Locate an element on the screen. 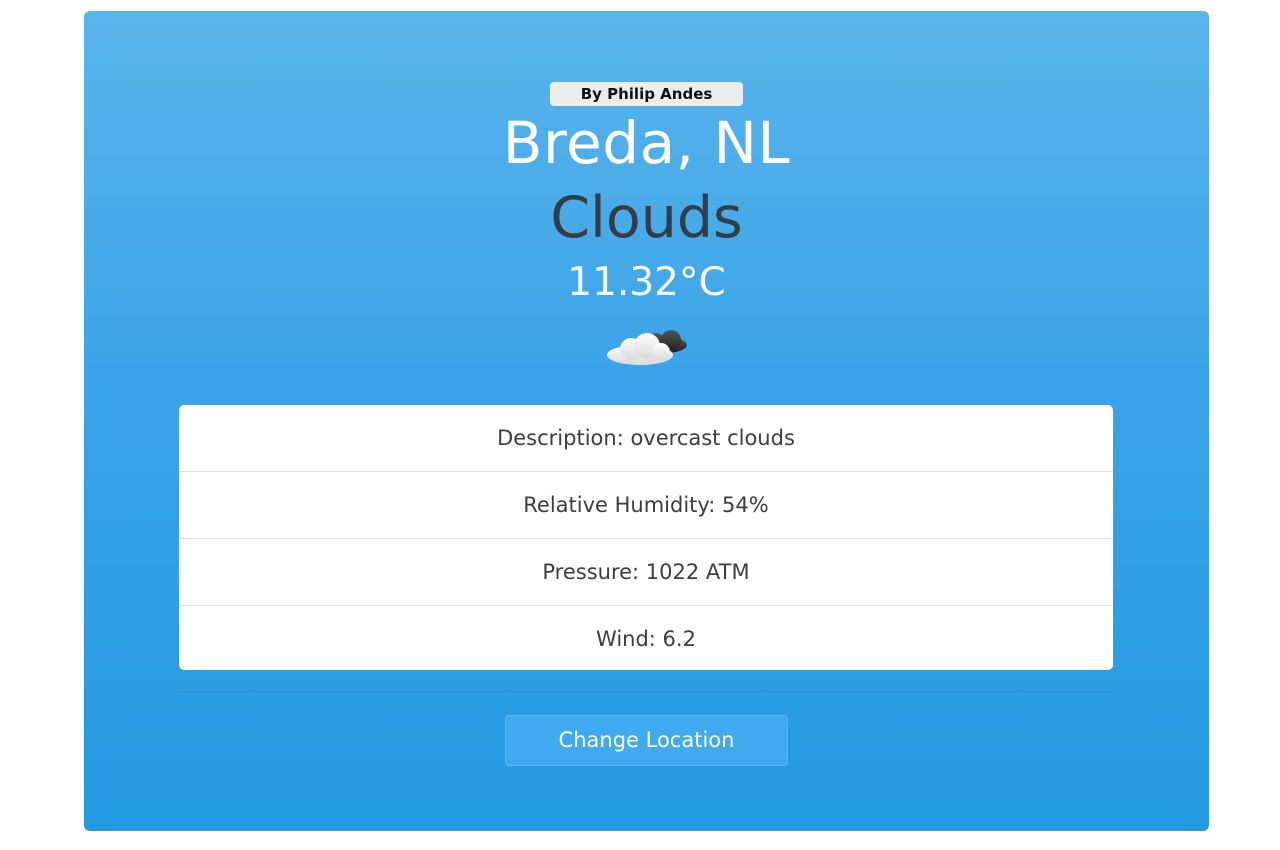 This screenshot has width=1280, height=850. weather-condition: Clouds is located at coordinates (646, 218).